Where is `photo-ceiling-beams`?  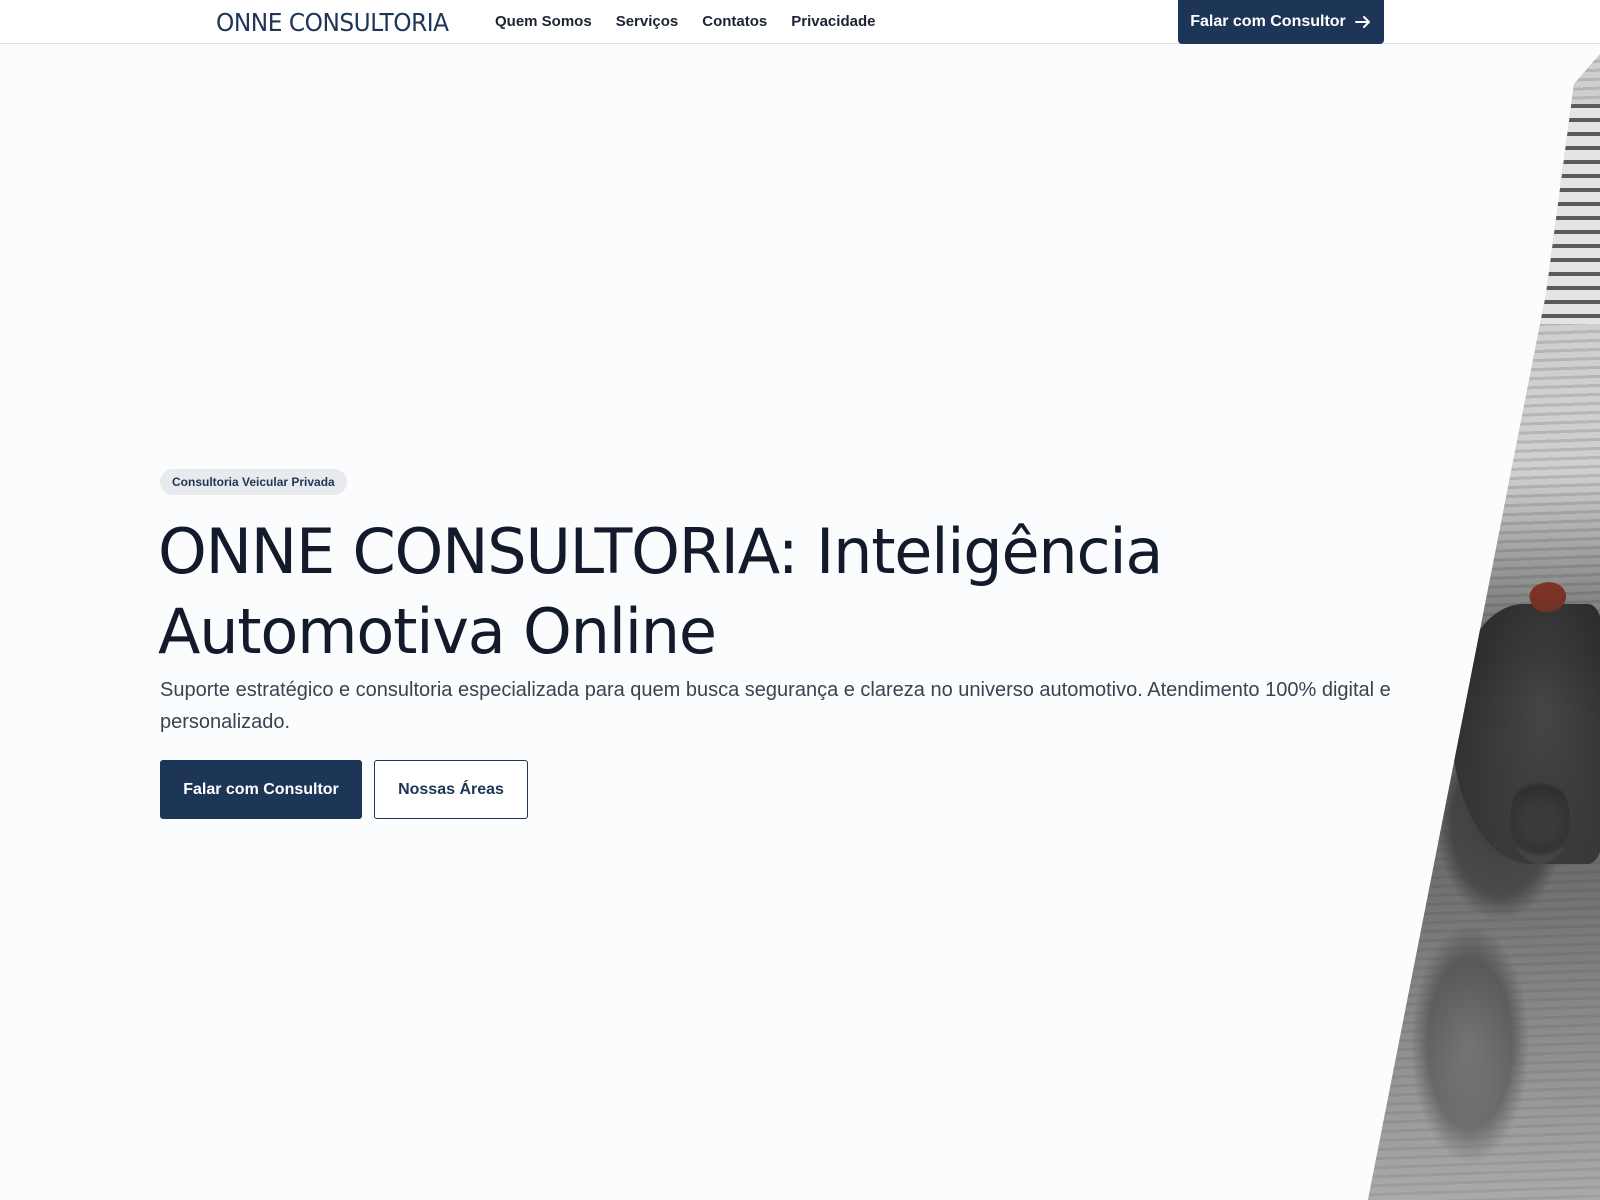 photo-ceiling-beams is located at coordinates (1570, 214).